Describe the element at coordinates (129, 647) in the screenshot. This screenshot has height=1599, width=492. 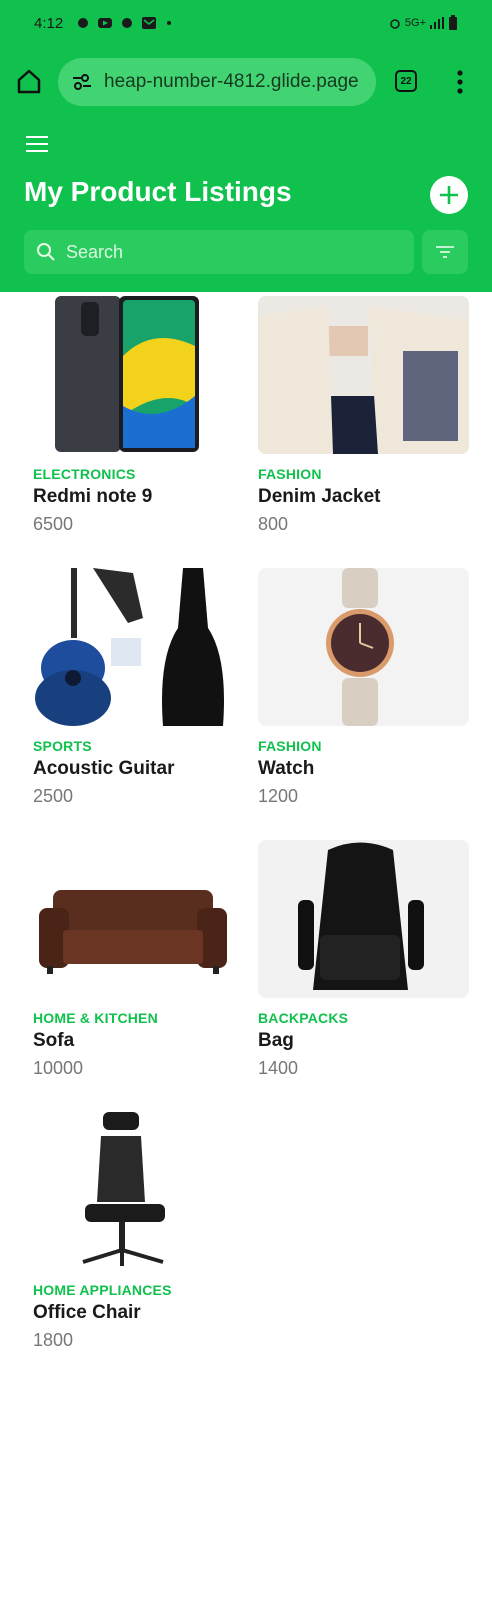
I see `acoustic-guitar-image` at that location.